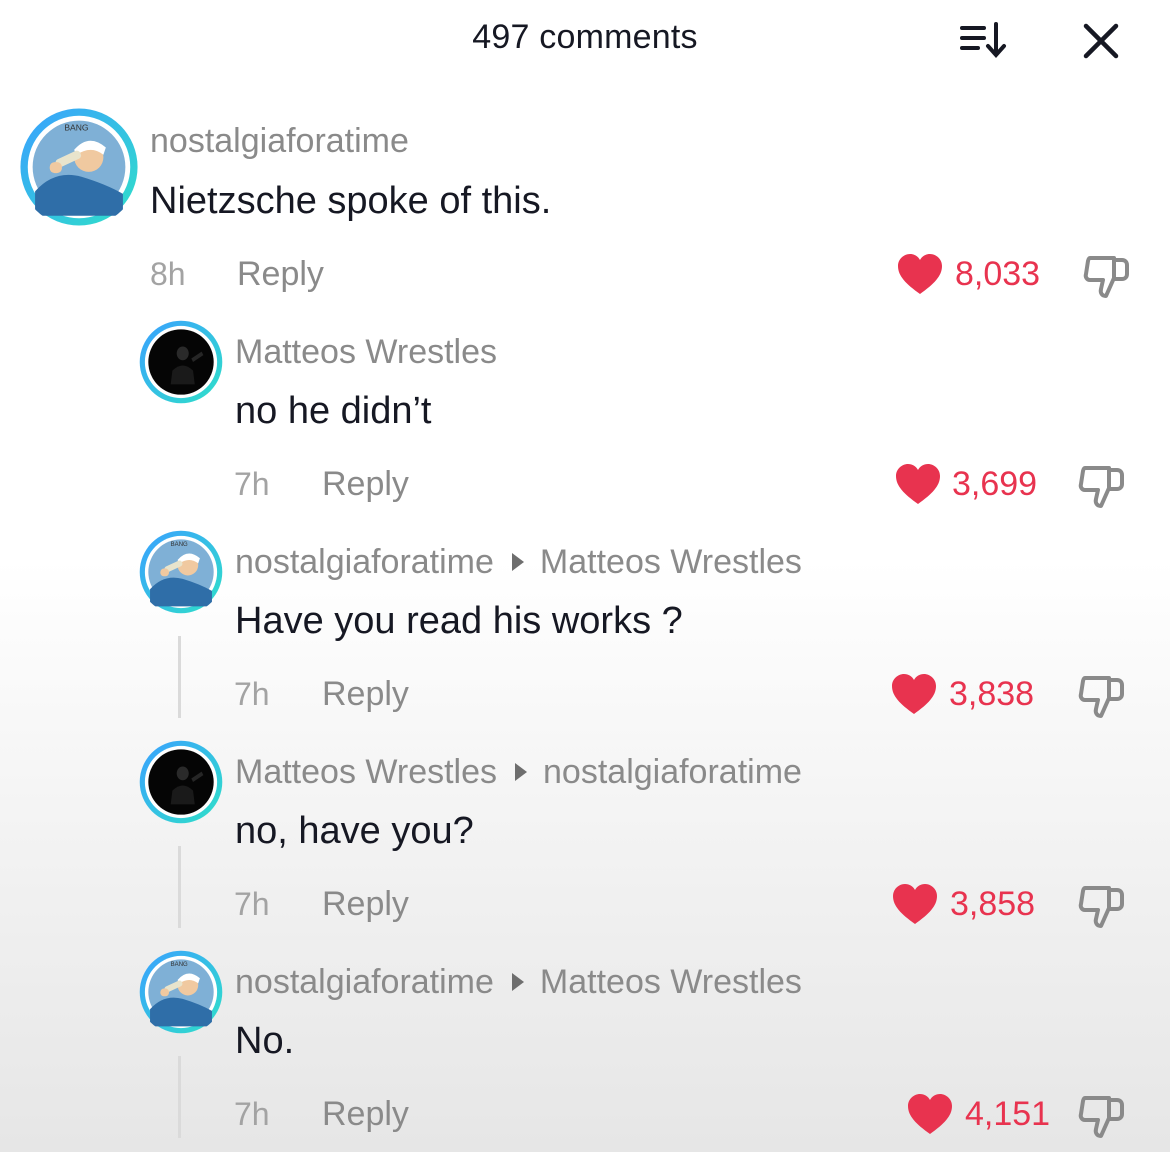 The width and height of the screenshot is (1170, 1152). I want to click on comment-username: nostalgiaforatime, so click(279, 141).